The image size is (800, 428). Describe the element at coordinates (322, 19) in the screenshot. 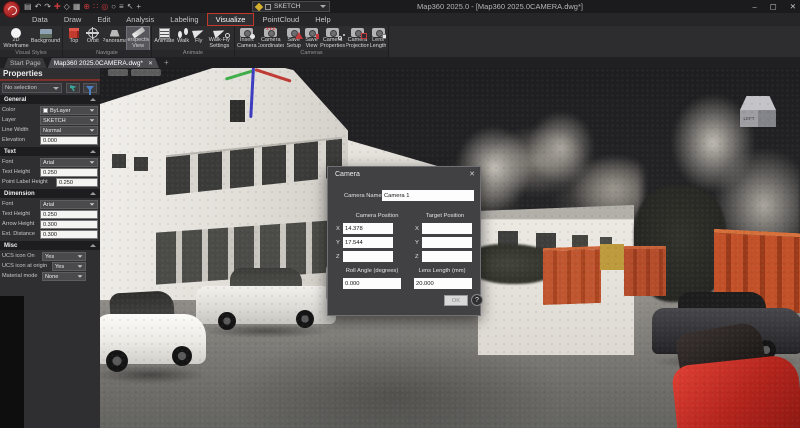

I see `menu-tab-help: Help` at that location.